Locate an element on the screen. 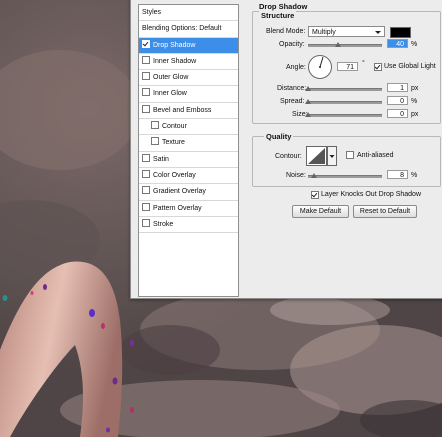  reset-default-button: Reset to Default is located at coordinates (385, 211).